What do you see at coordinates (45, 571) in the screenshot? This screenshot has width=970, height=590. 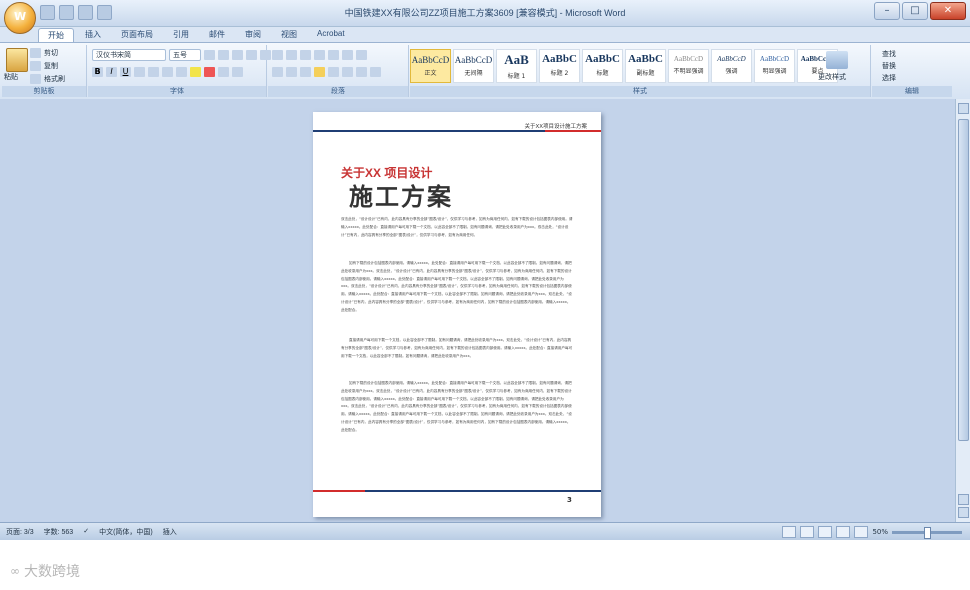 I see `watermark: ∞ 大数跨境` at bounding box center [45, 571].